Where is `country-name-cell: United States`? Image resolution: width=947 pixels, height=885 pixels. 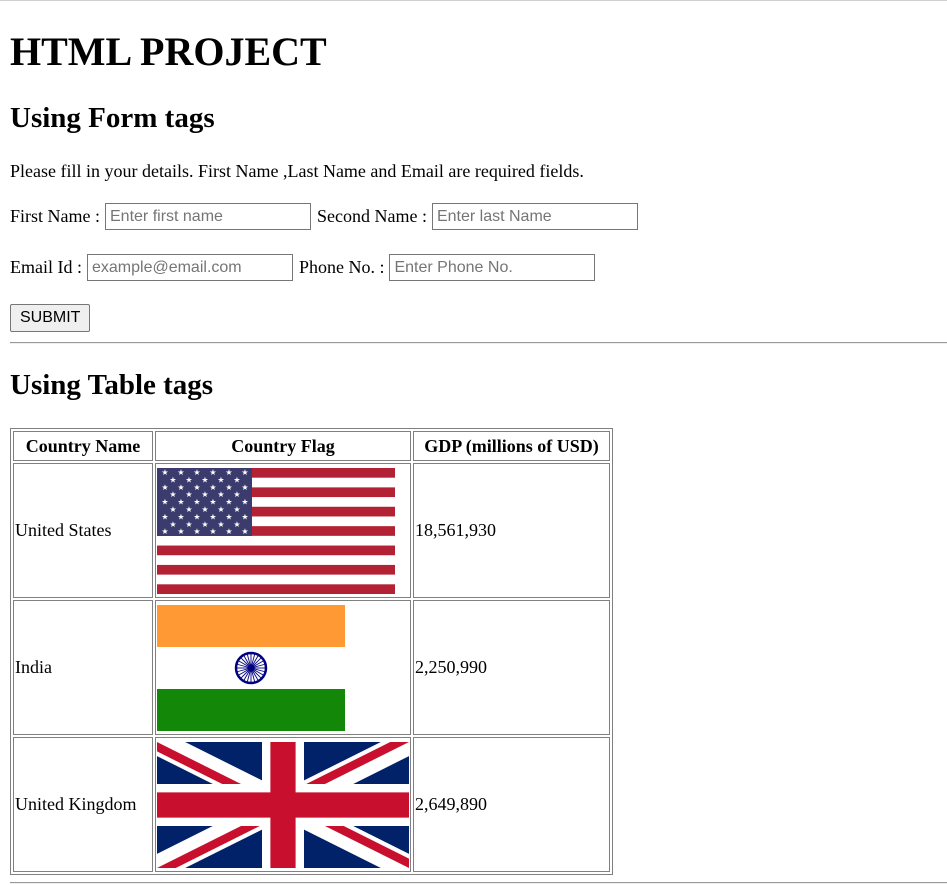 country-name-cell: United States is located at coordinates (83, 530).